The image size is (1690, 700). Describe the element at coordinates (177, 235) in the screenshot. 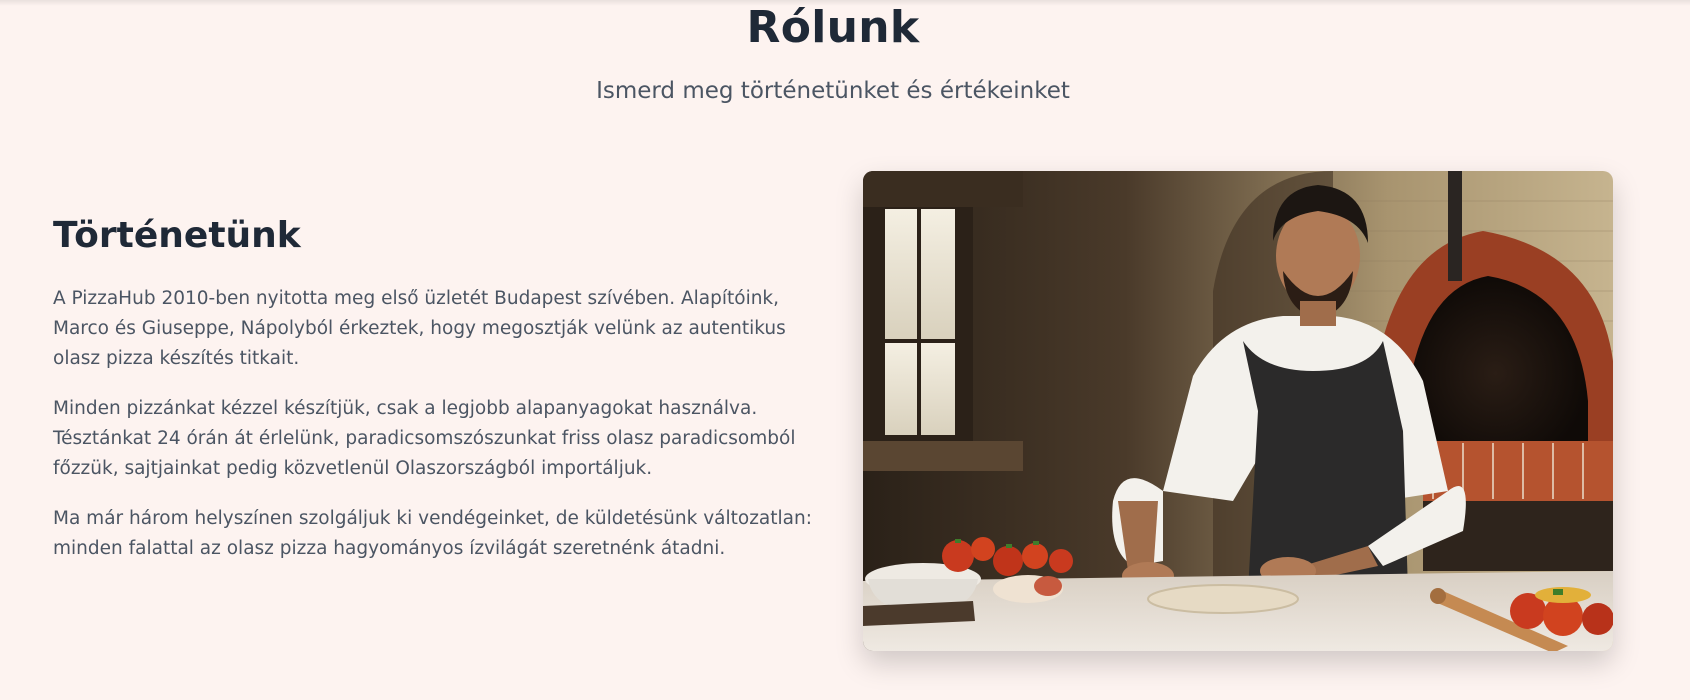

I see `story-heading: Történetünk` at that location.